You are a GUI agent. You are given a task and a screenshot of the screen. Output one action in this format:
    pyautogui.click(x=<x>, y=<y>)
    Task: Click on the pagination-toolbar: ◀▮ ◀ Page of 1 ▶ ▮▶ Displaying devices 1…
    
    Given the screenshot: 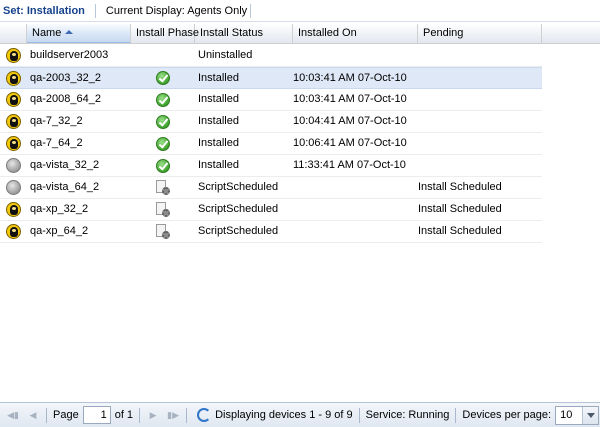 What is the action you would take?
    pyautogui.click(x=300, y=414)
    